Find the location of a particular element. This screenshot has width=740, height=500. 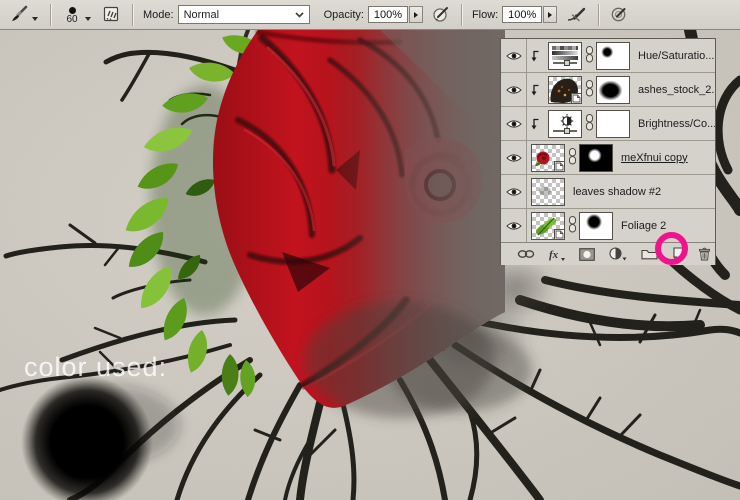

layer-name: leaves shadow #2 is located at coordinates (617, 192).